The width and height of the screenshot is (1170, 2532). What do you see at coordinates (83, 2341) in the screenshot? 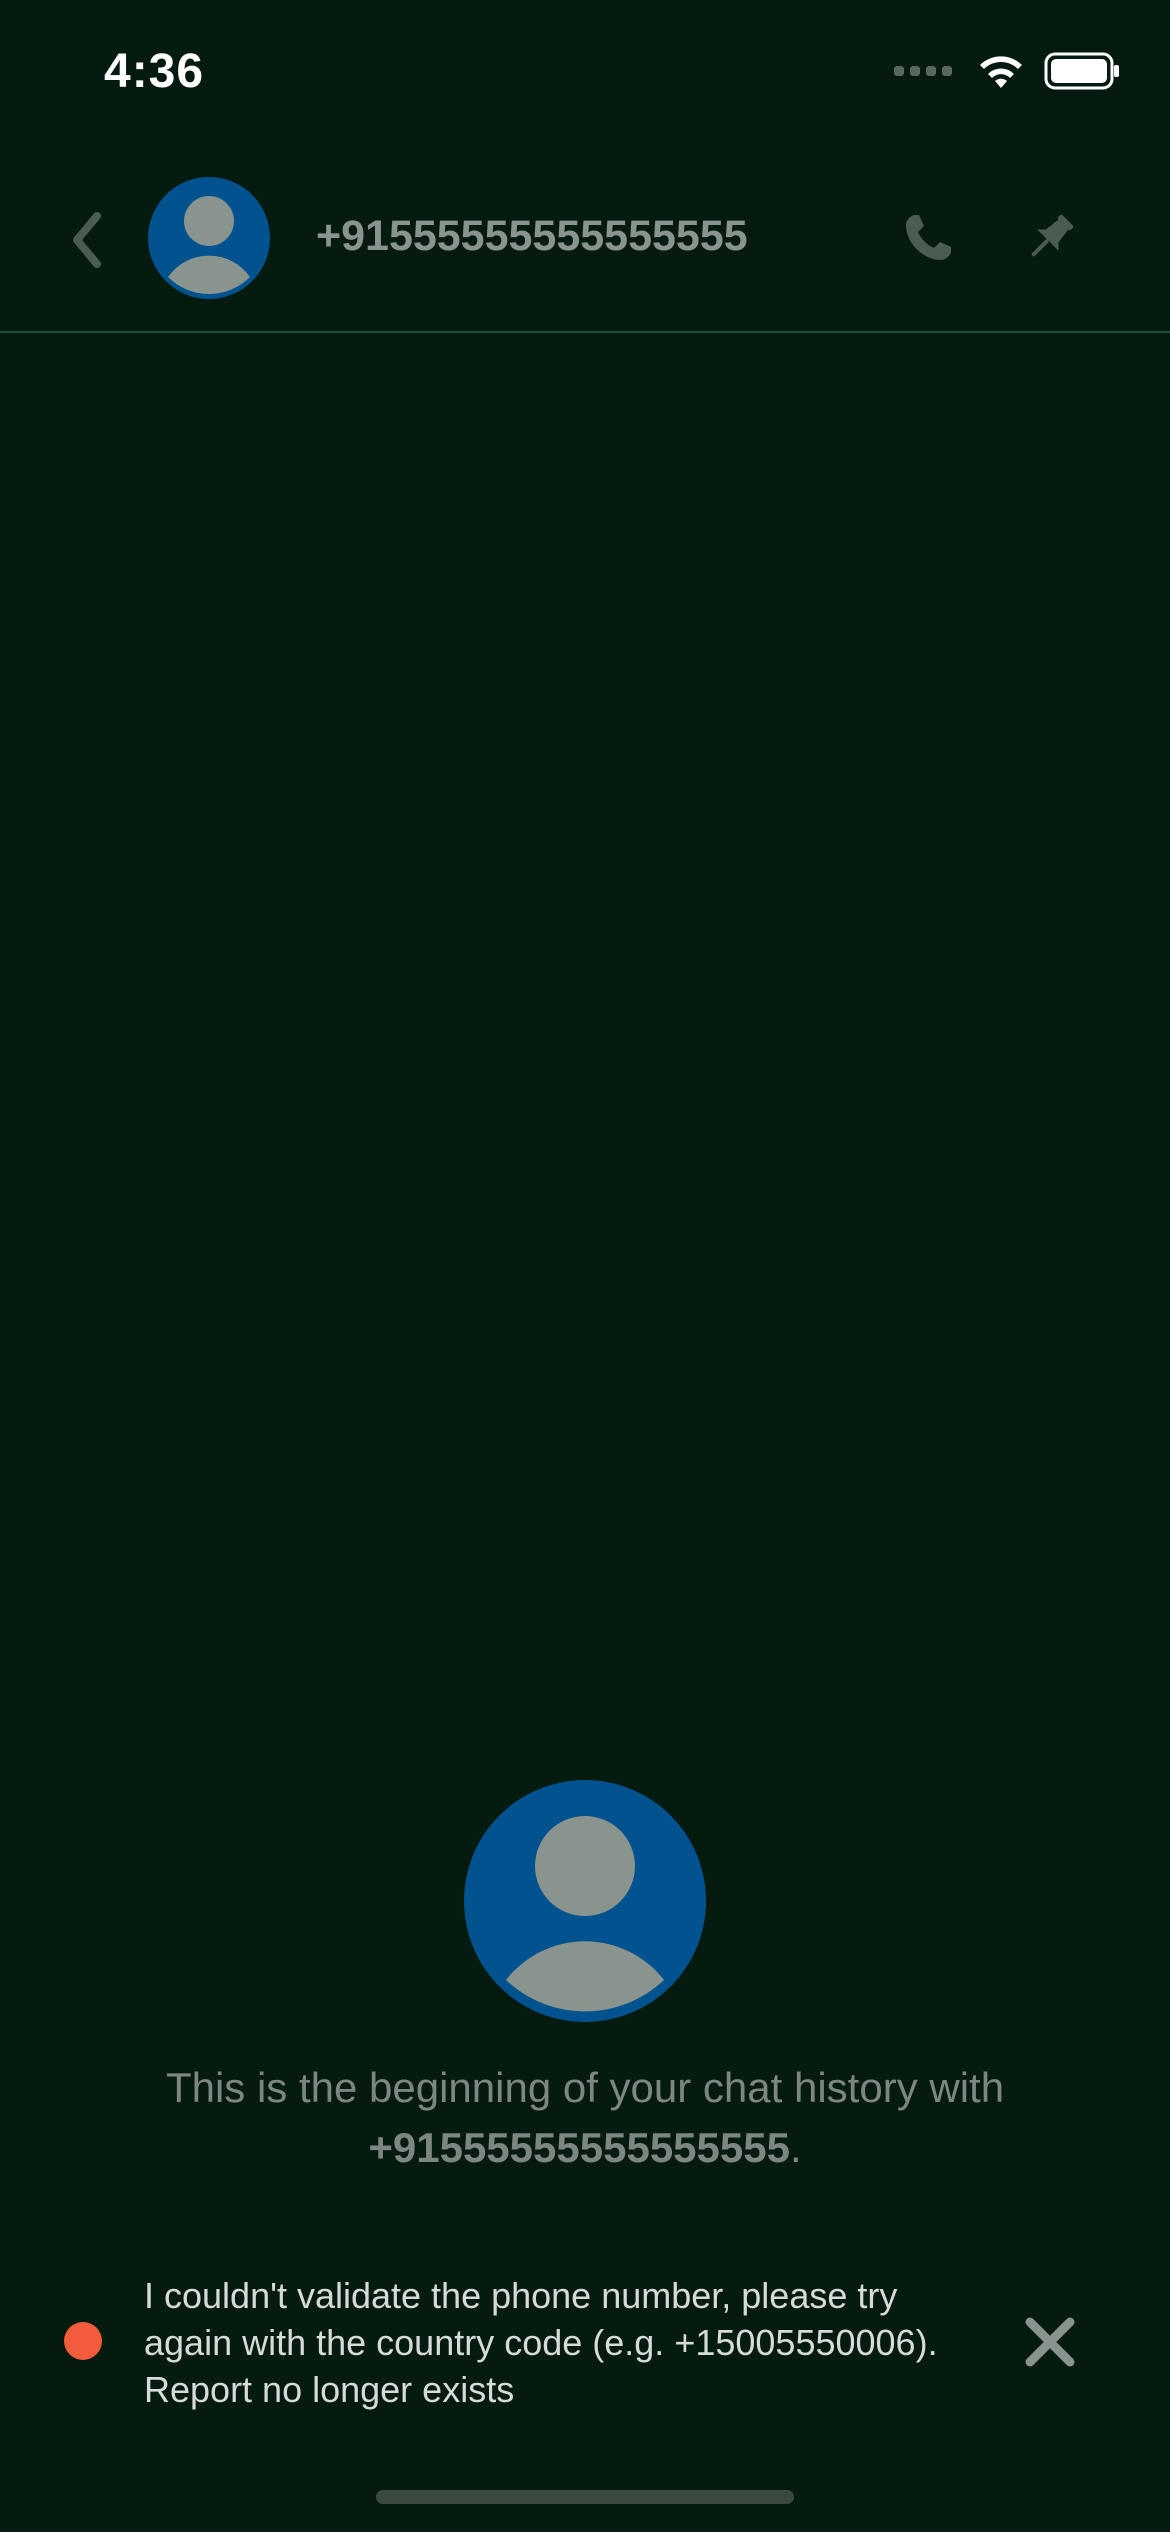
I see `error-indicator-dot` at bounding box center [83, 2341].